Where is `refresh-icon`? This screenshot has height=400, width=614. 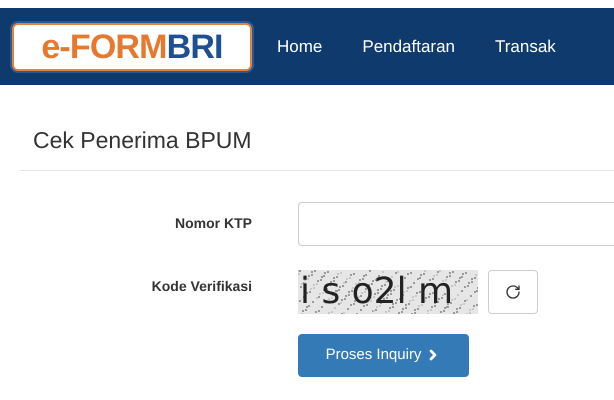 refresh-icon is located at coordinates (513, 292).